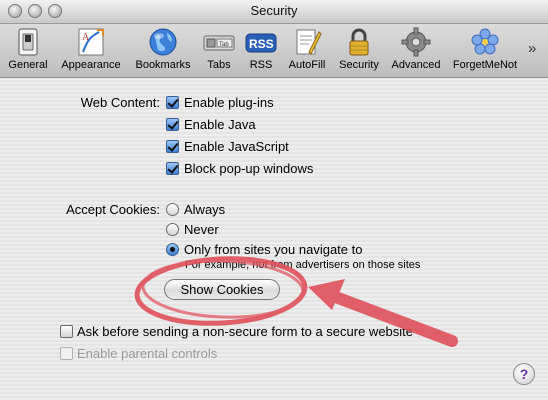  Describe the element at coordinates (172, 168) in the screenshot. I see `block-popups-checkbox` at that location.